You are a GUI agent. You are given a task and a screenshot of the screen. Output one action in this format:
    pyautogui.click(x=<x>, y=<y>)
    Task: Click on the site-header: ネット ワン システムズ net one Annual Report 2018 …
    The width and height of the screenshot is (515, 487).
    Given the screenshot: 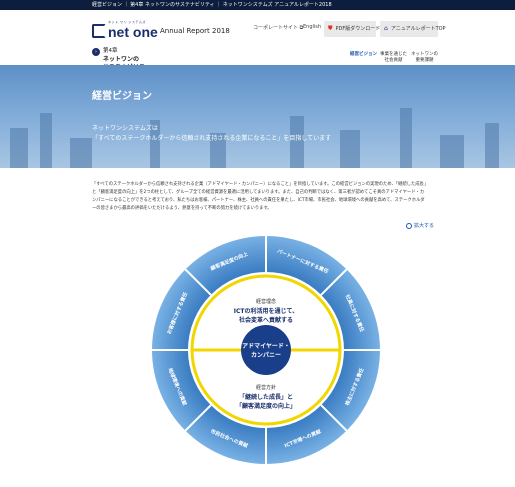 What is the action you would take?
    pyautogui.click(x=257, y=40)
    